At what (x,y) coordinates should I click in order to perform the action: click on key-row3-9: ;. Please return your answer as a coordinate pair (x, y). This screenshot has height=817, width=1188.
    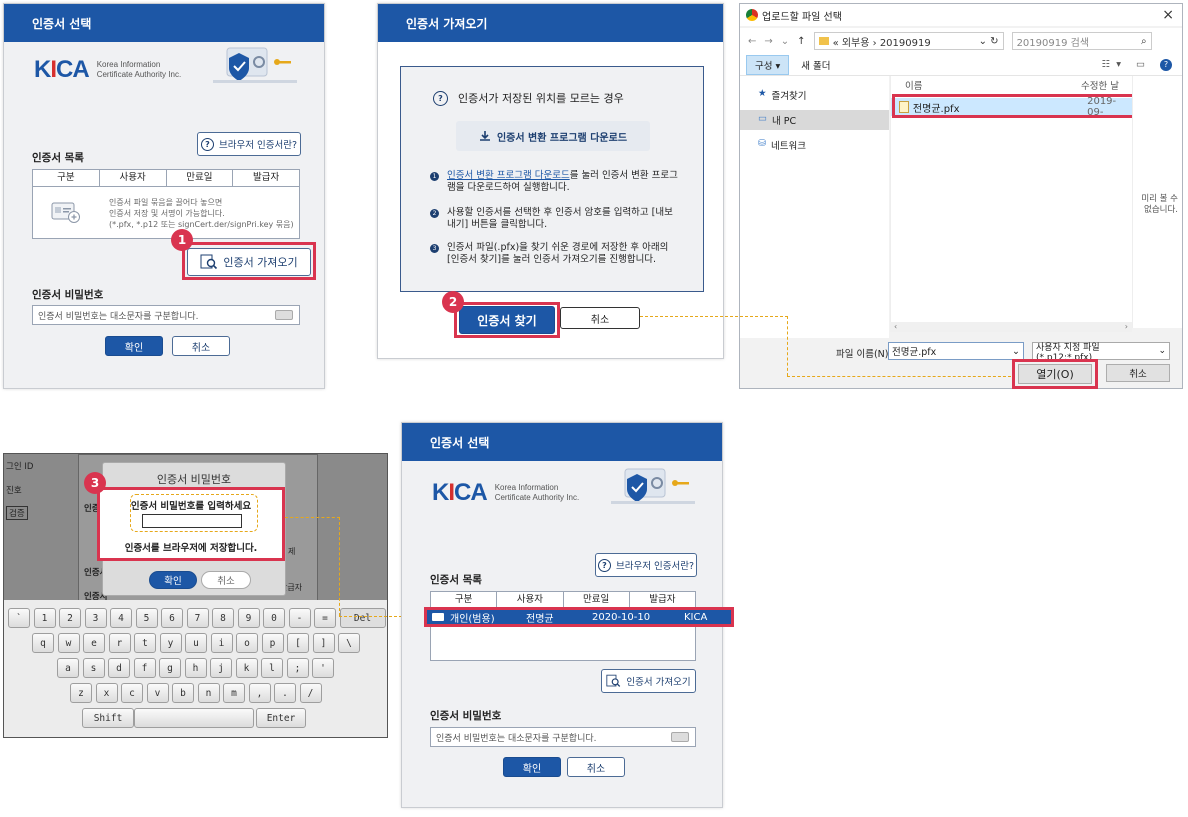
    Looking at the image, I should click on (297, 668).